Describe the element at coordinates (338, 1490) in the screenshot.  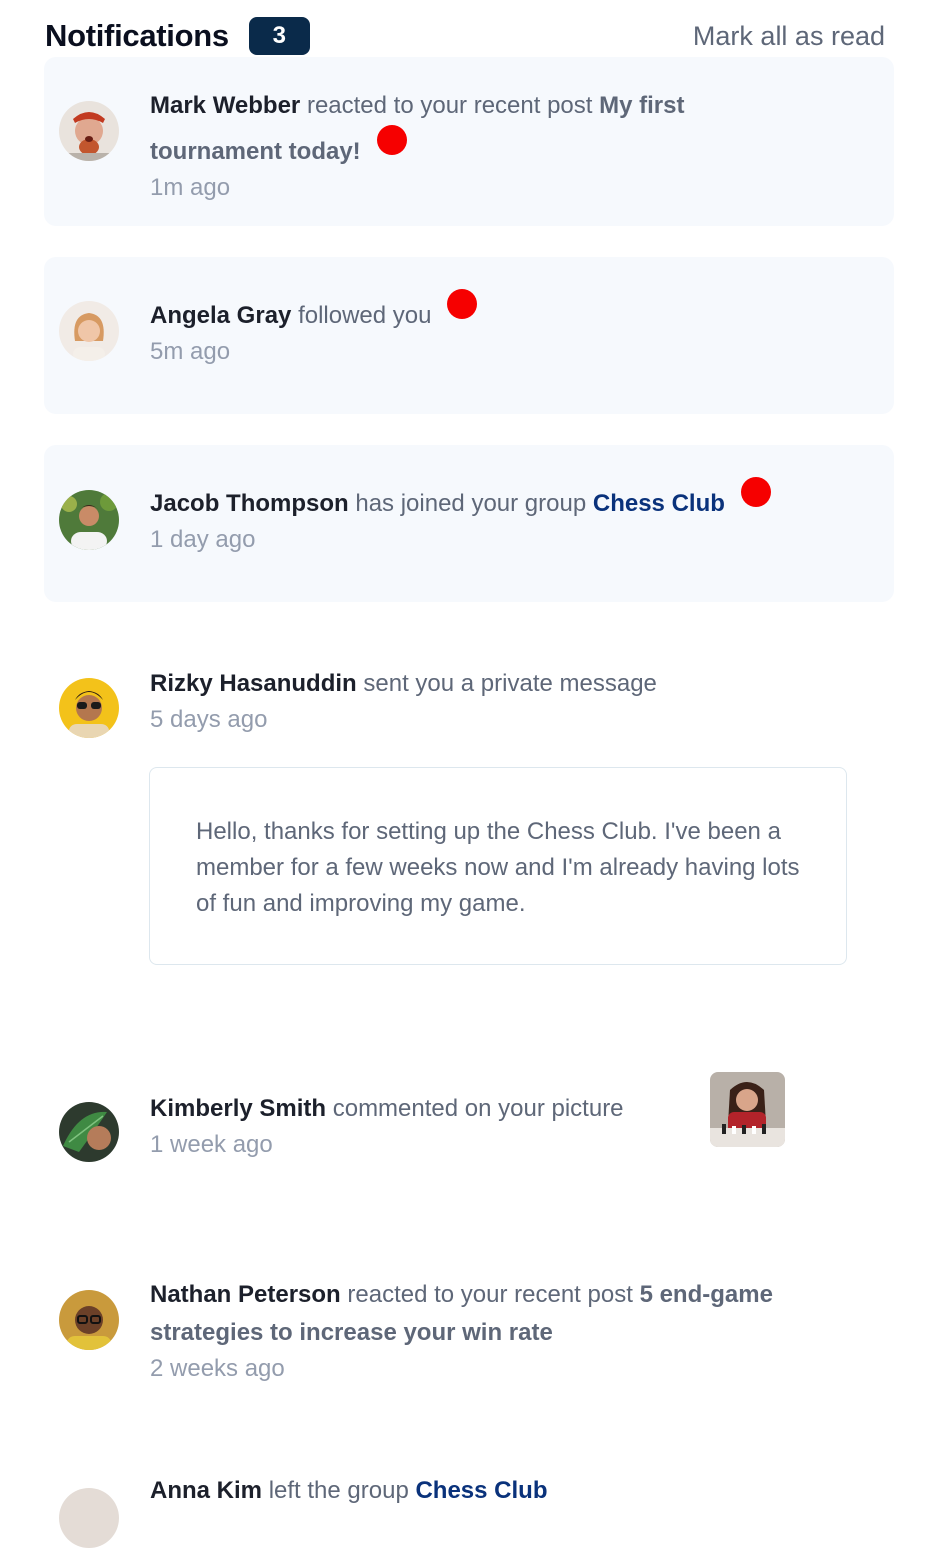
I see `action-text: left the group` at that location.